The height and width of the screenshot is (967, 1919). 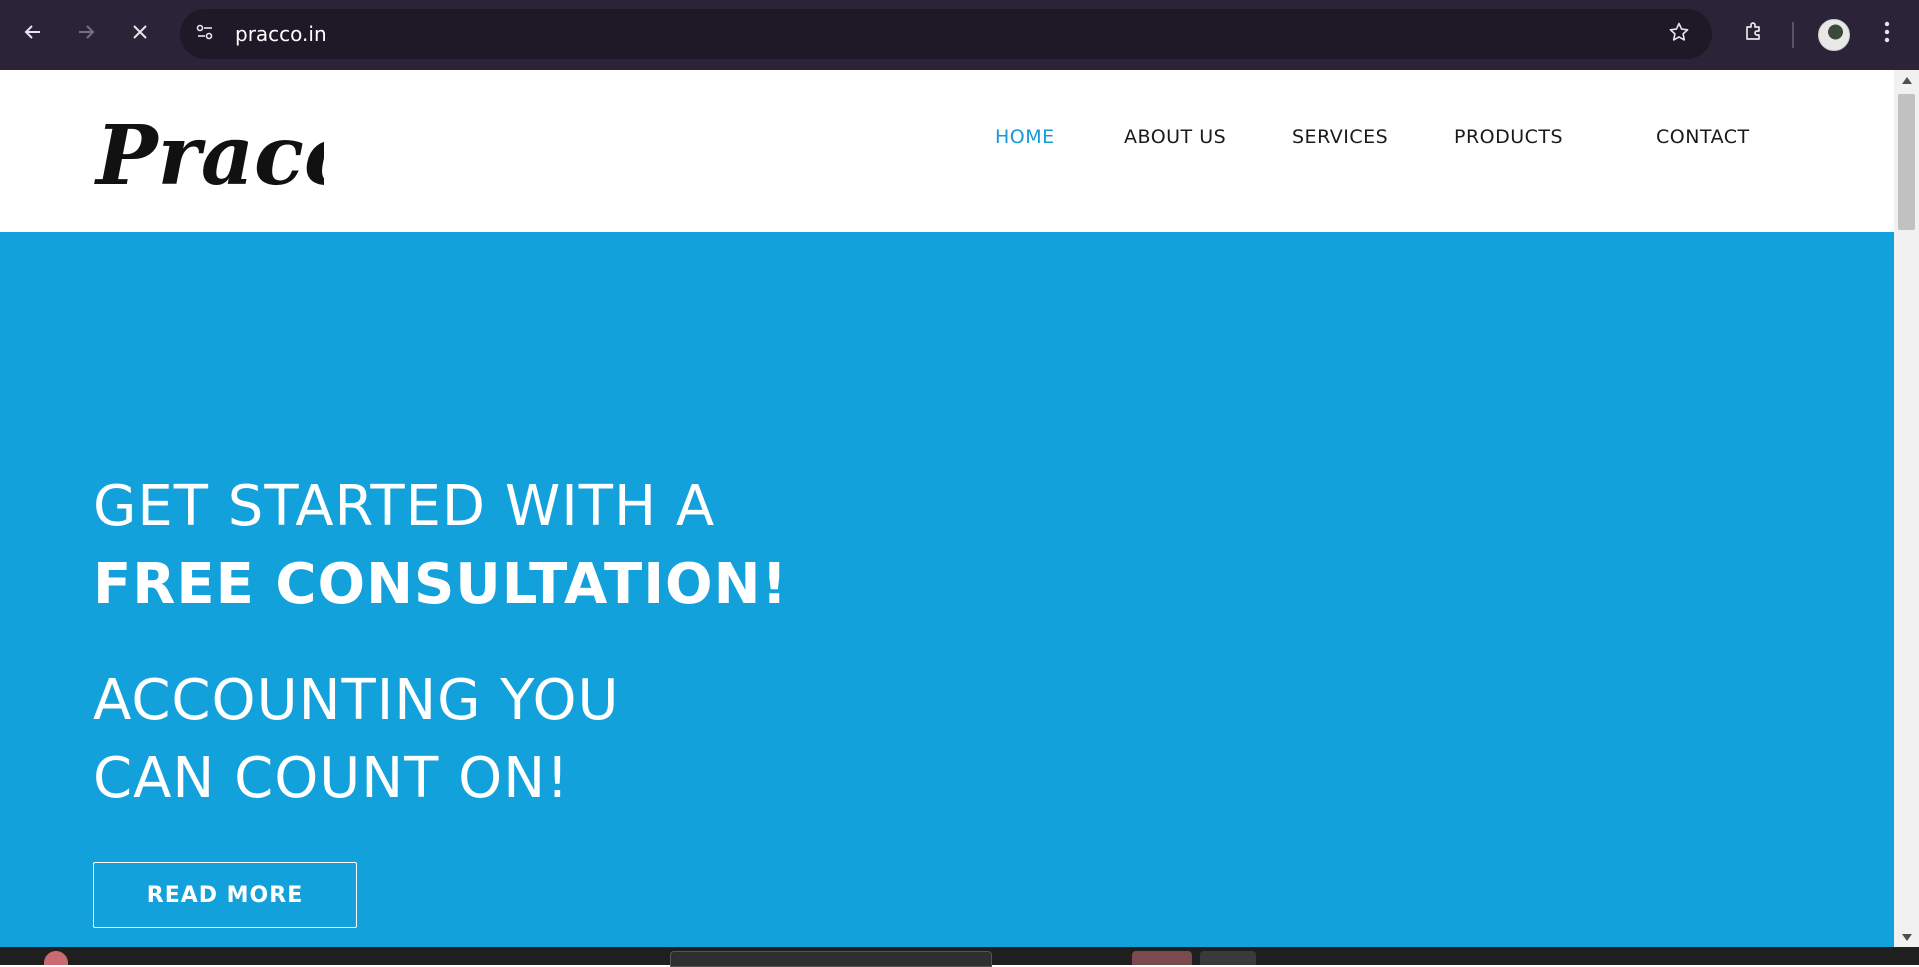 I want to click on star-icon, so click(x=1679, y=34).